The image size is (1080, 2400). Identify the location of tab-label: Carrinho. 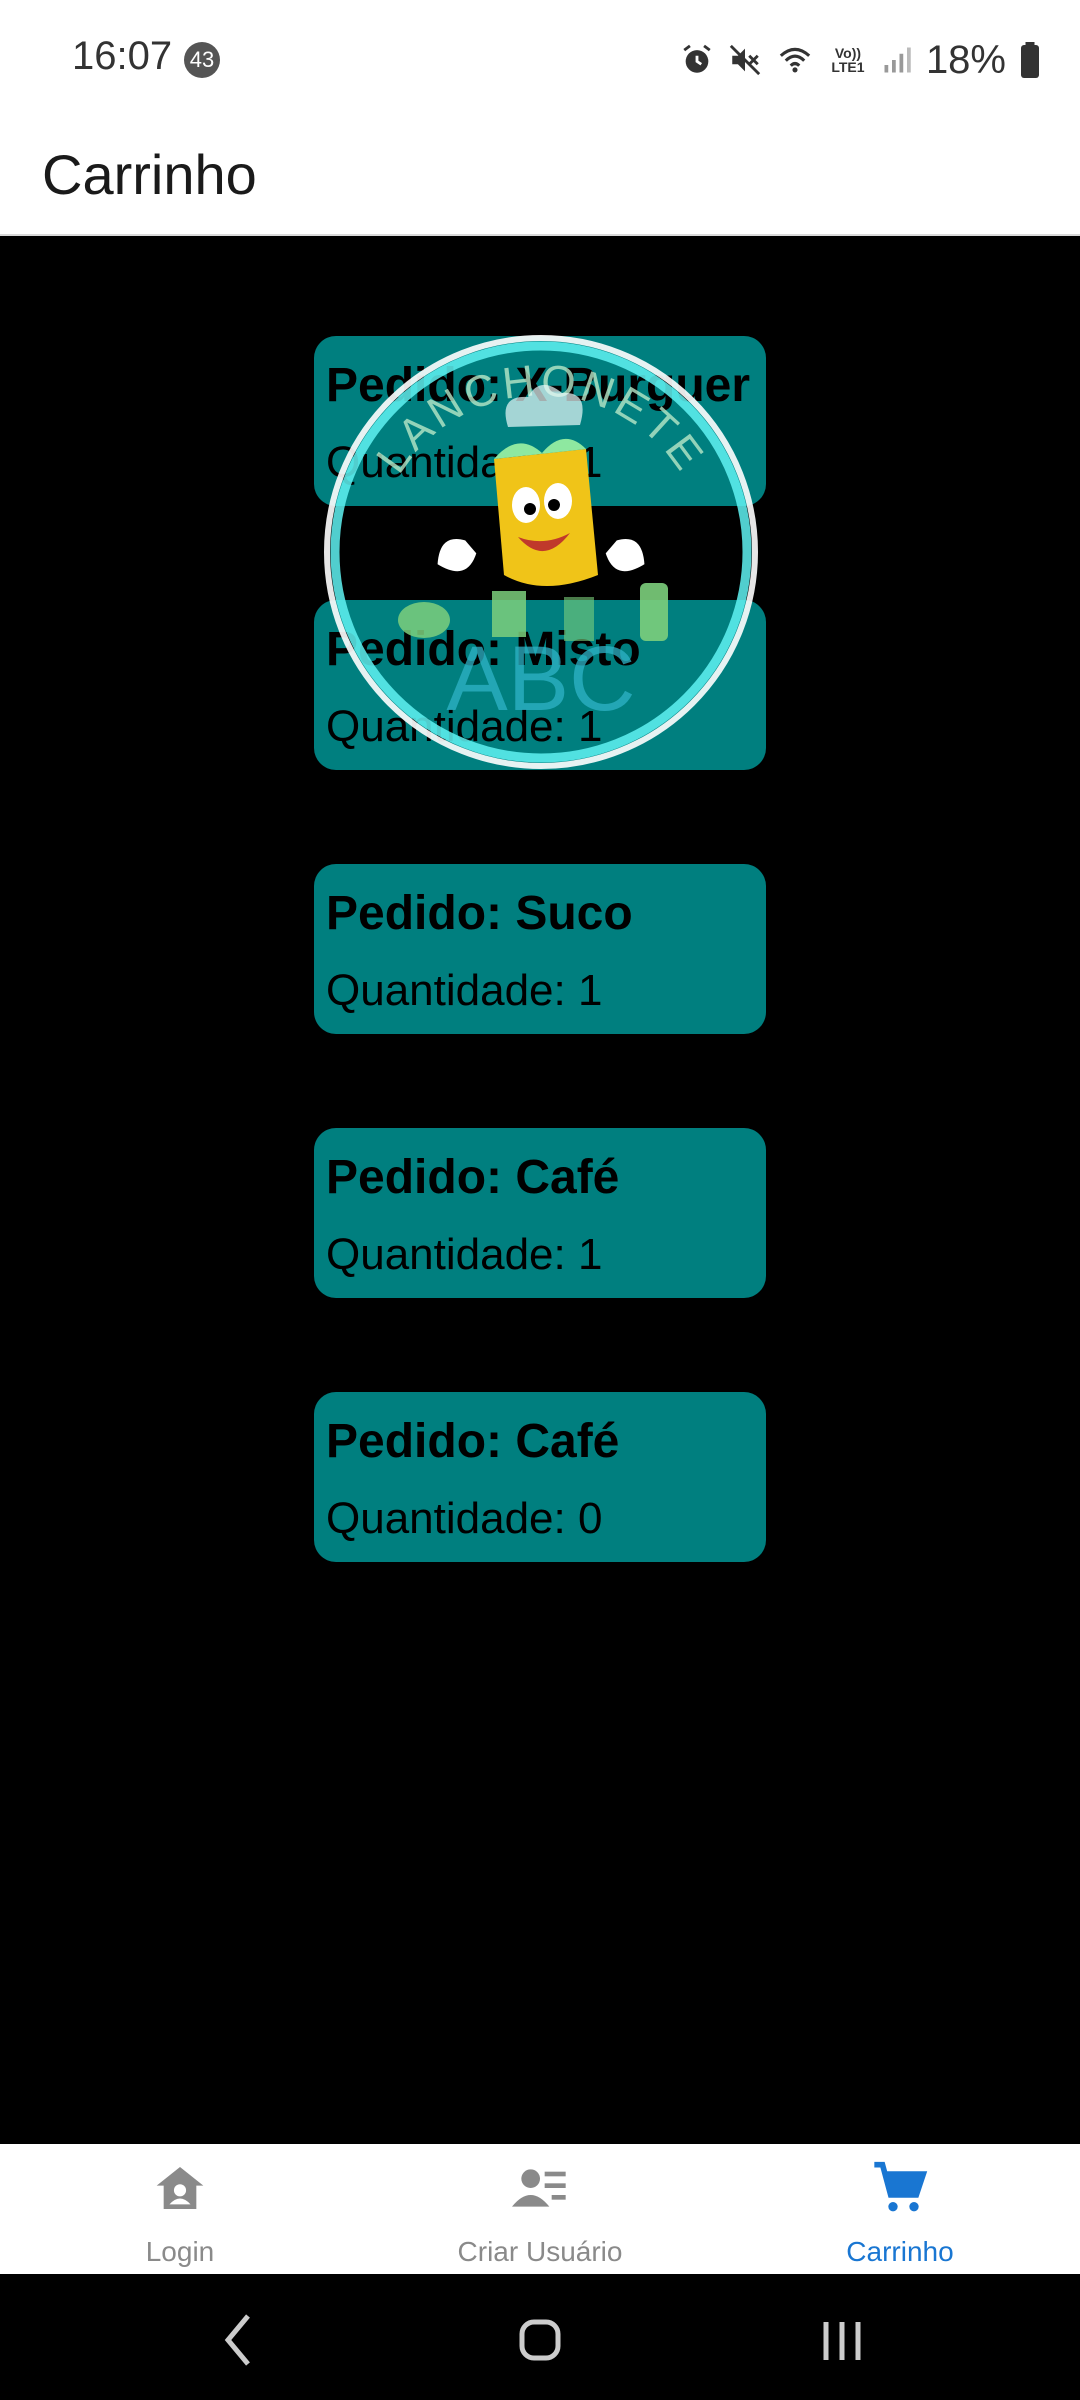
(900, 2251).